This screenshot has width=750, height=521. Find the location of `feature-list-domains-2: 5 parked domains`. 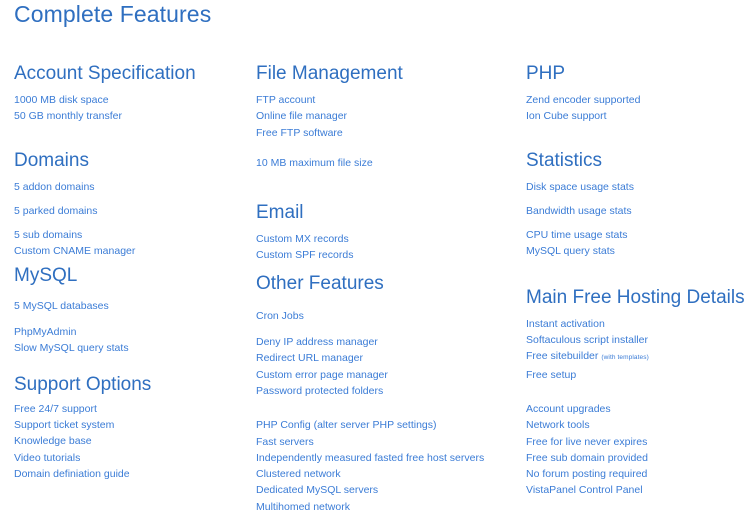

feature-list-domains-2: 5 parked domains is located at coordinates (131, 211).